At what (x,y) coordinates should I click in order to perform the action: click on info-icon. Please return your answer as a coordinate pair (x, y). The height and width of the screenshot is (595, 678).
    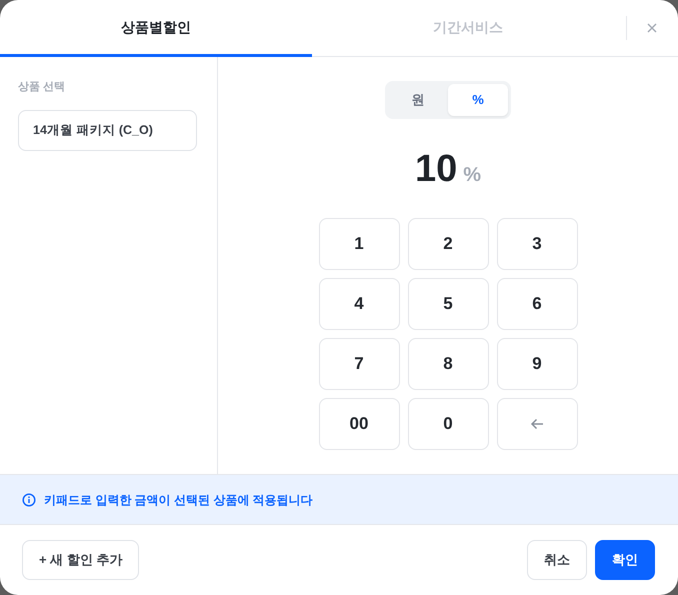
    Looking at the image, I should click on (29, 499).